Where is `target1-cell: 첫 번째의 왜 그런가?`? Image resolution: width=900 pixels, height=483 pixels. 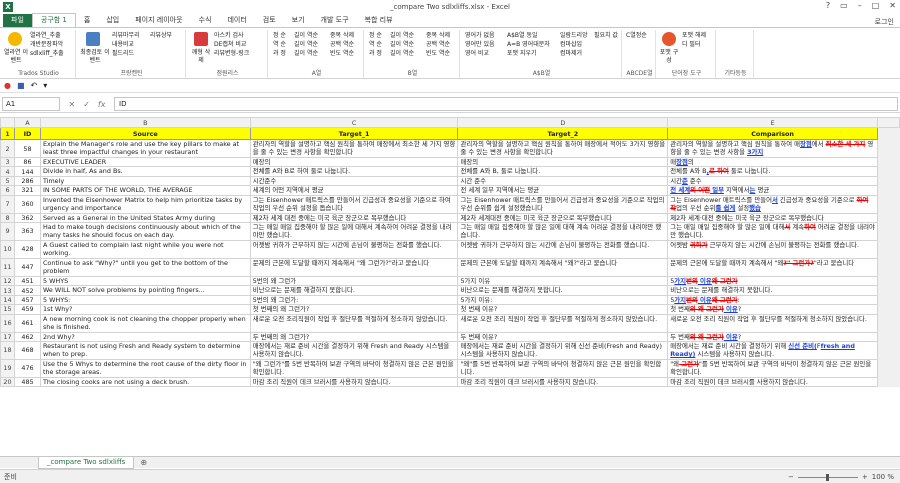
target1-cell: 첫 번째의 왜 그런가? is located at coordinates (354, 309).